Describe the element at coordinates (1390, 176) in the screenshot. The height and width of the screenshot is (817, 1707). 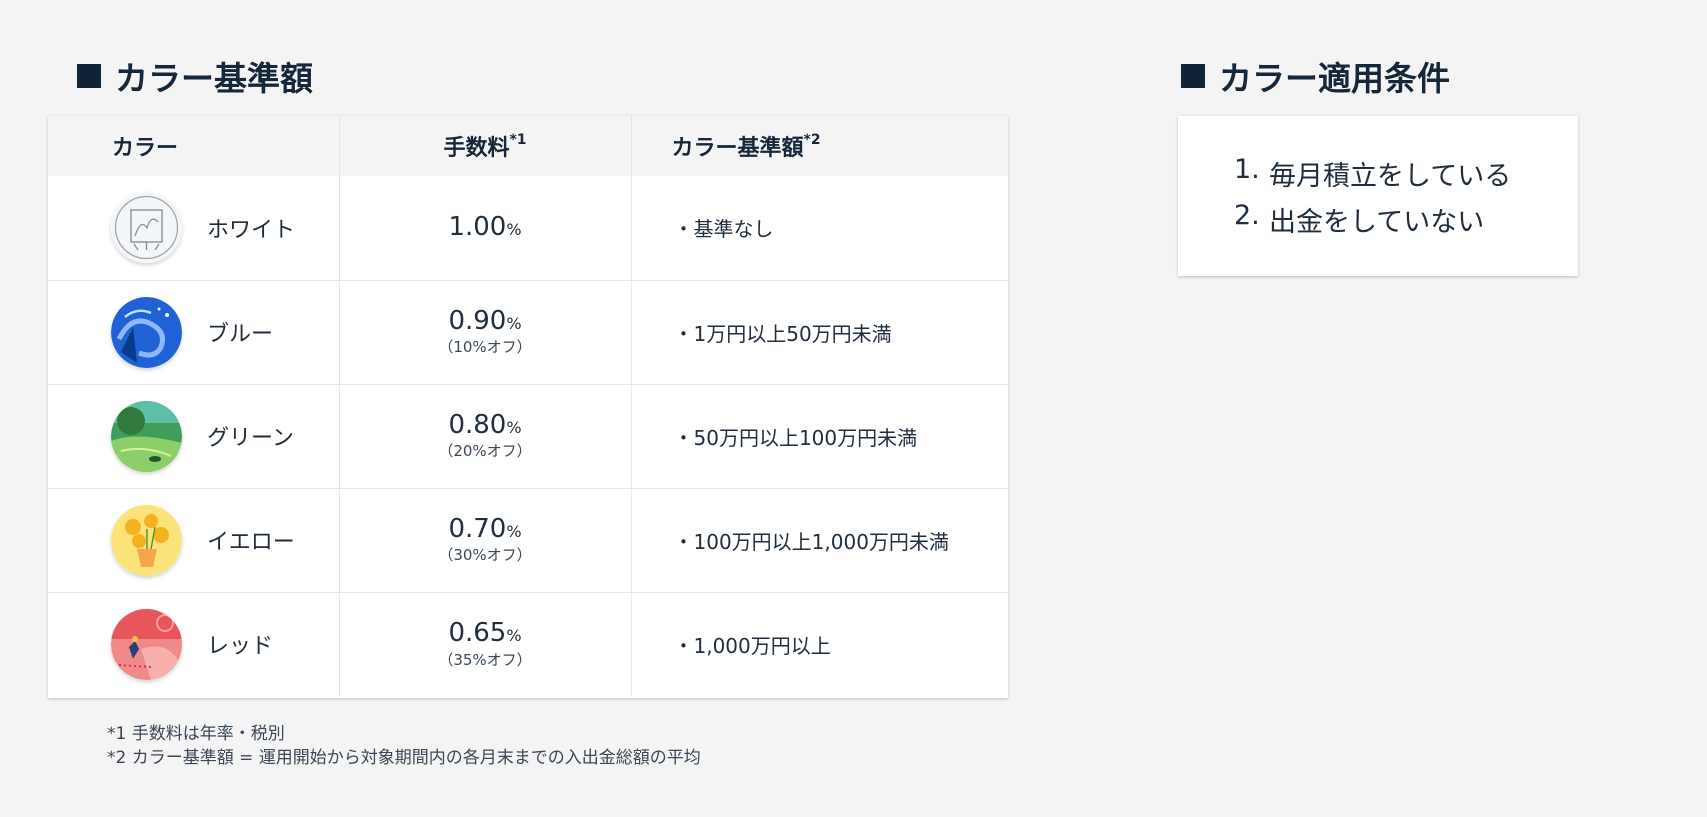
I see `condition-text: 毎月積立をしている` at that location.